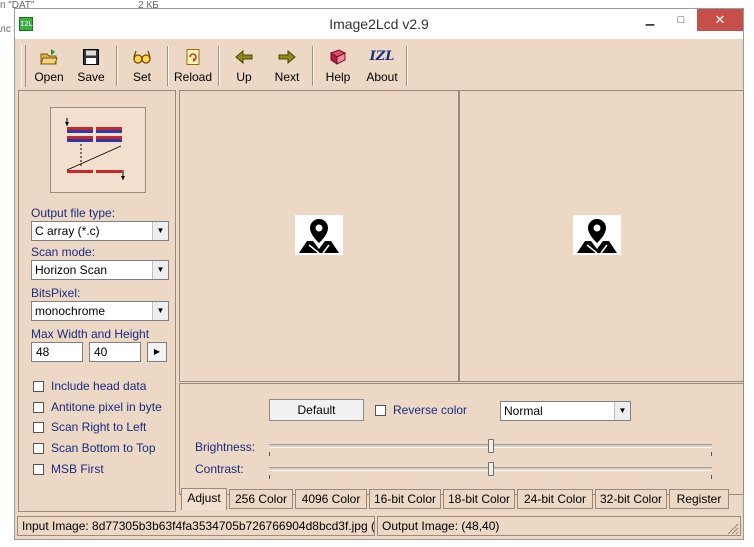 The width and height of the screenshot is (754, 547). I want to click on checkbox-label: Antitone pixel in byte, so click(106, 407).